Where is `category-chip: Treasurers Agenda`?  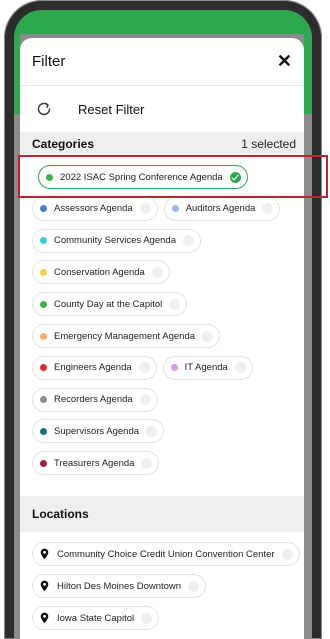 category-chip: Treasurers Agenda is located at coordinates (96, 463).